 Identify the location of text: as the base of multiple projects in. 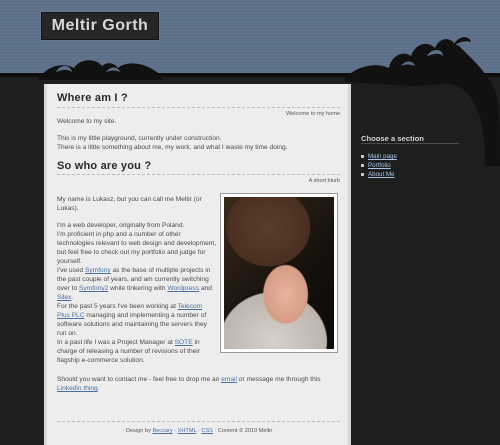
(160, 270).